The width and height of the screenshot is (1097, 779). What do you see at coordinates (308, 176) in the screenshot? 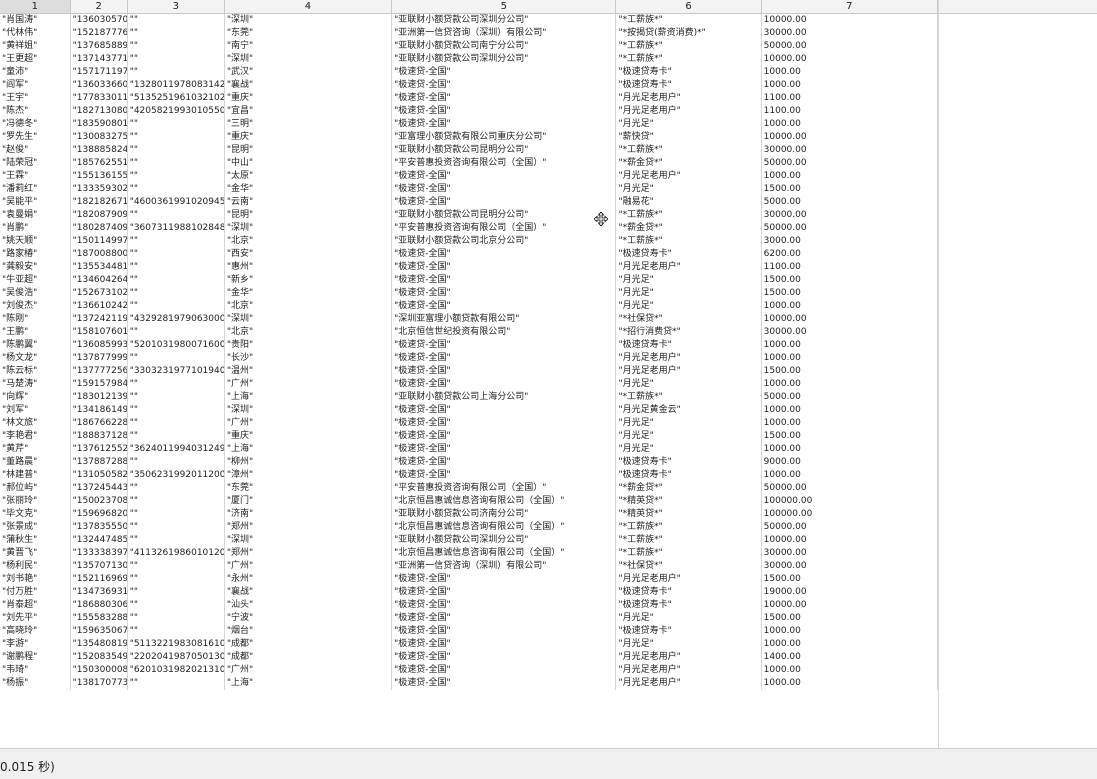
I see `table-cell: "太原"` at bounding box center [308, 176].